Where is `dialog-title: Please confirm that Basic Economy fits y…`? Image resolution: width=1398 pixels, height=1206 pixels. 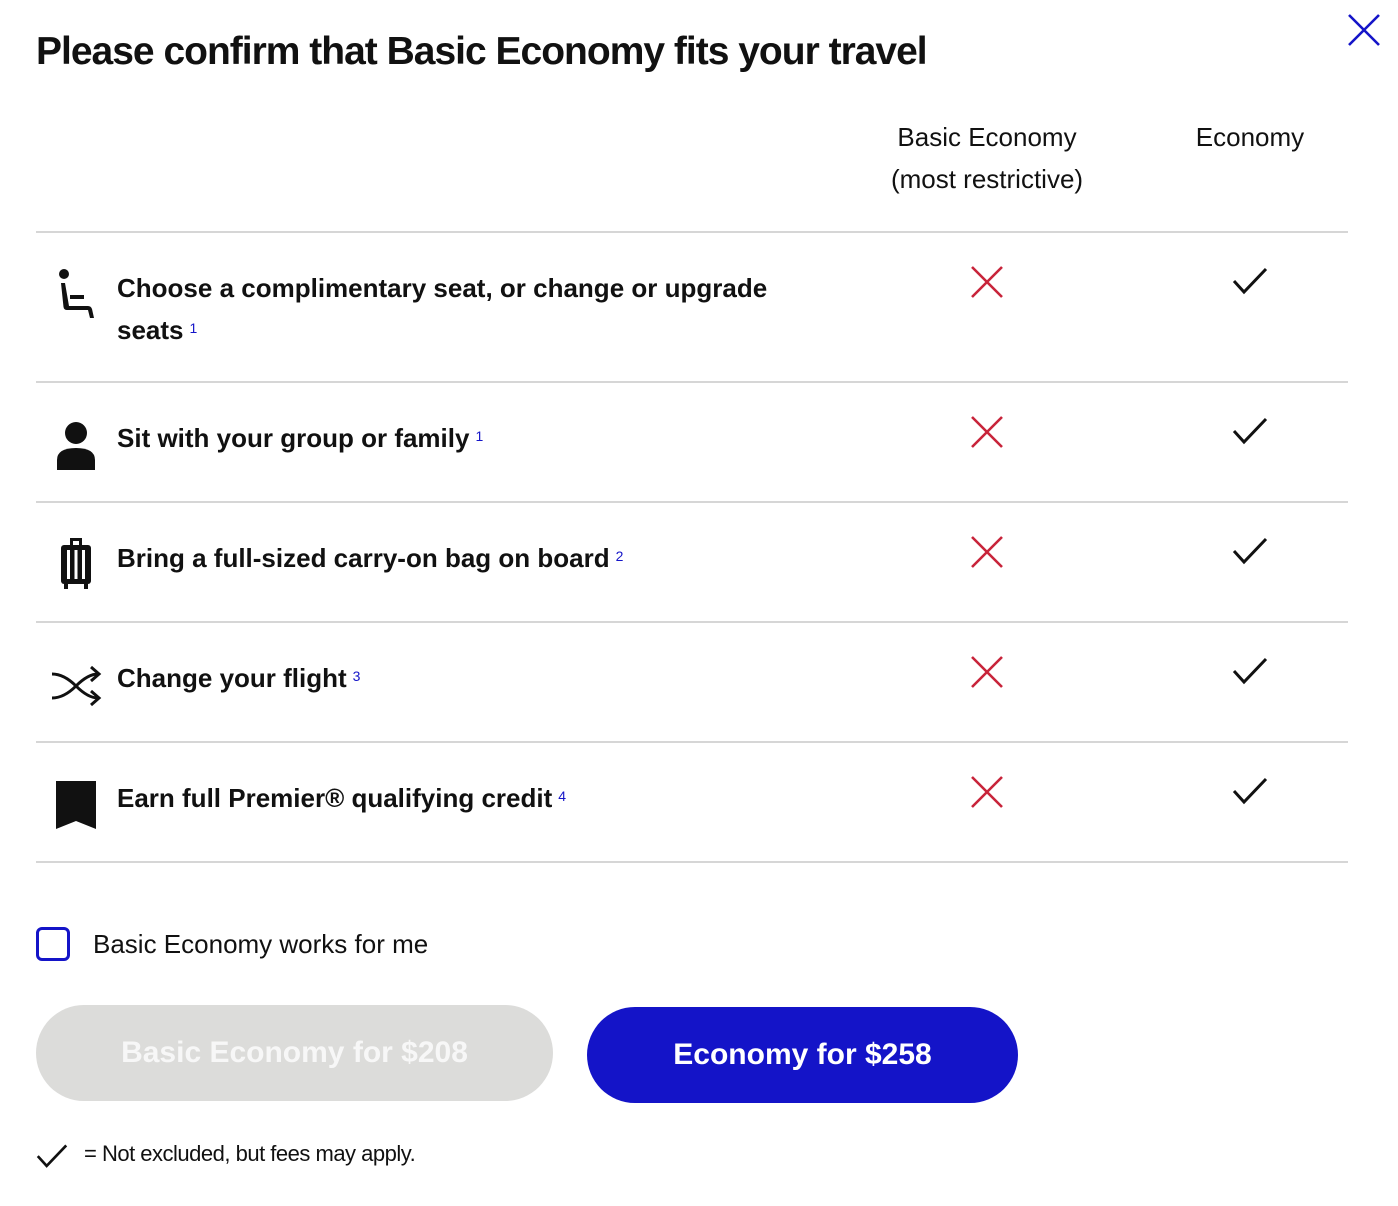
dialog-title: Please confirm that Basic Economy fits y… is located at coordinates (482, 51).